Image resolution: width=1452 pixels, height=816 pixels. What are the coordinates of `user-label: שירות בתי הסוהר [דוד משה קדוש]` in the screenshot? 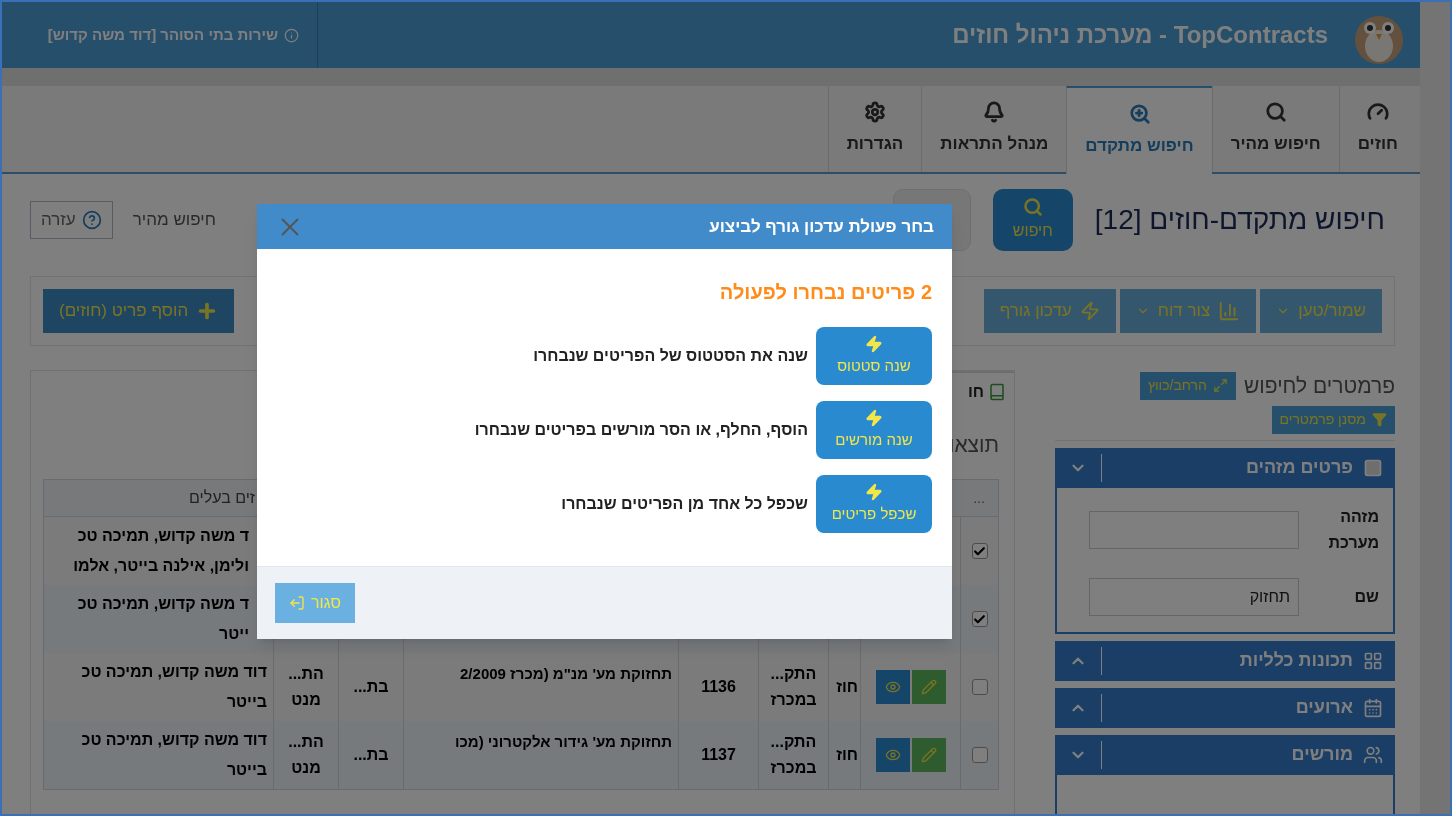 It's located at (162, 34).